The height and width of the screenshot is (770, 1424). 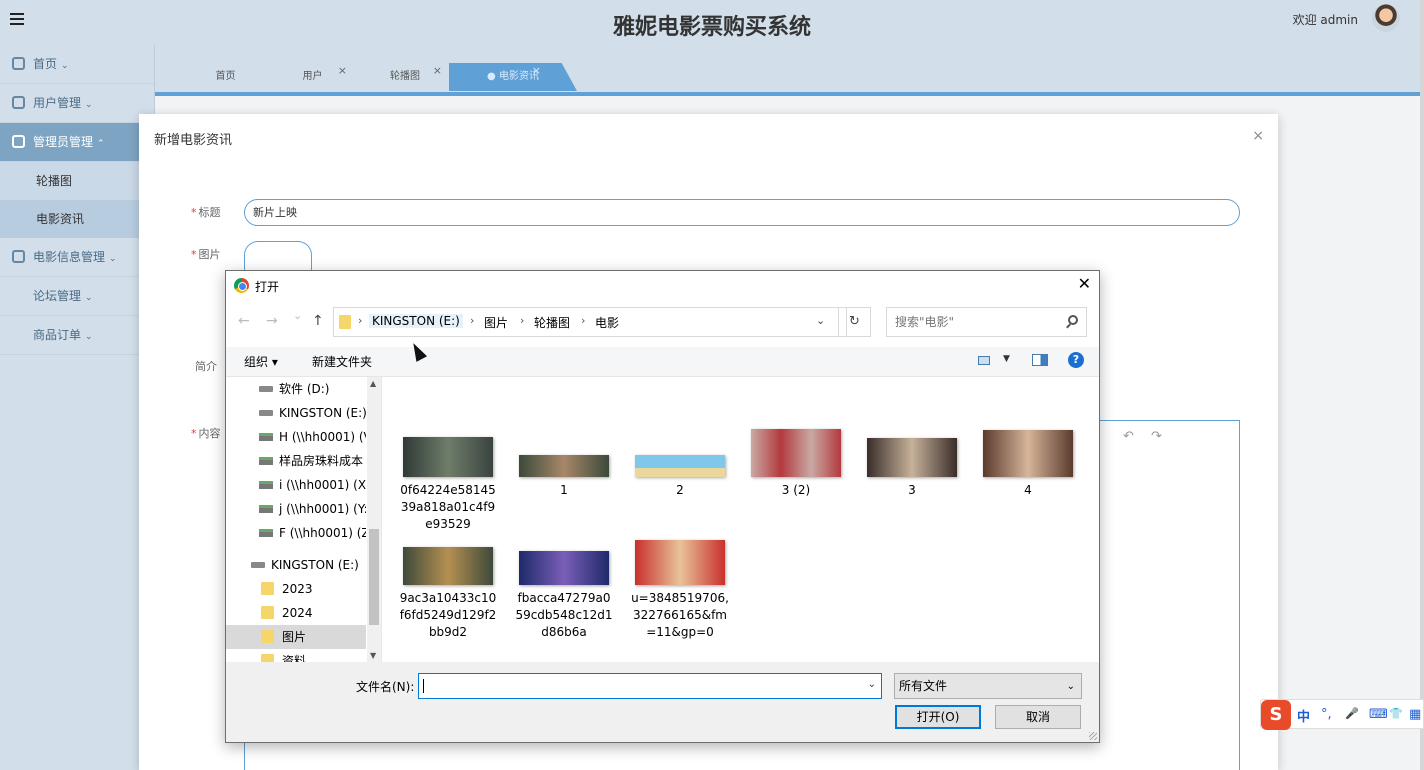 I want to click on new-folder-button: 新建文件夹, so click(x=342, y=361).